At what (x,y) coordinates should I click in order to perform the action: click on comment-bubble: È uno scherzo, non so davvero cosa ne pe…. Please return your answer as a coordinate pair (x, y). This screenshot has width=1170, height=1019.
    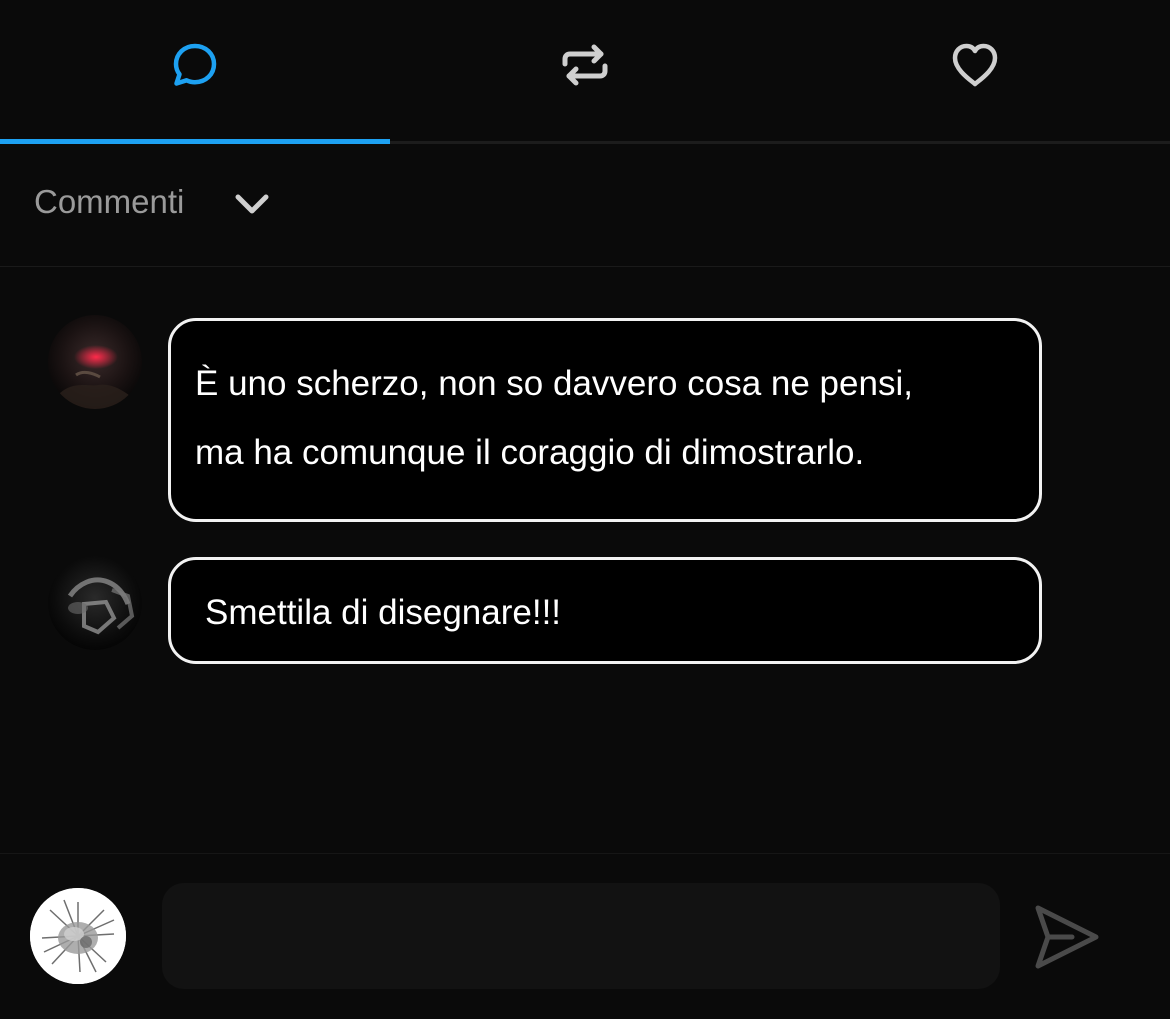
    Looking at the image, I should click on (605, 420).